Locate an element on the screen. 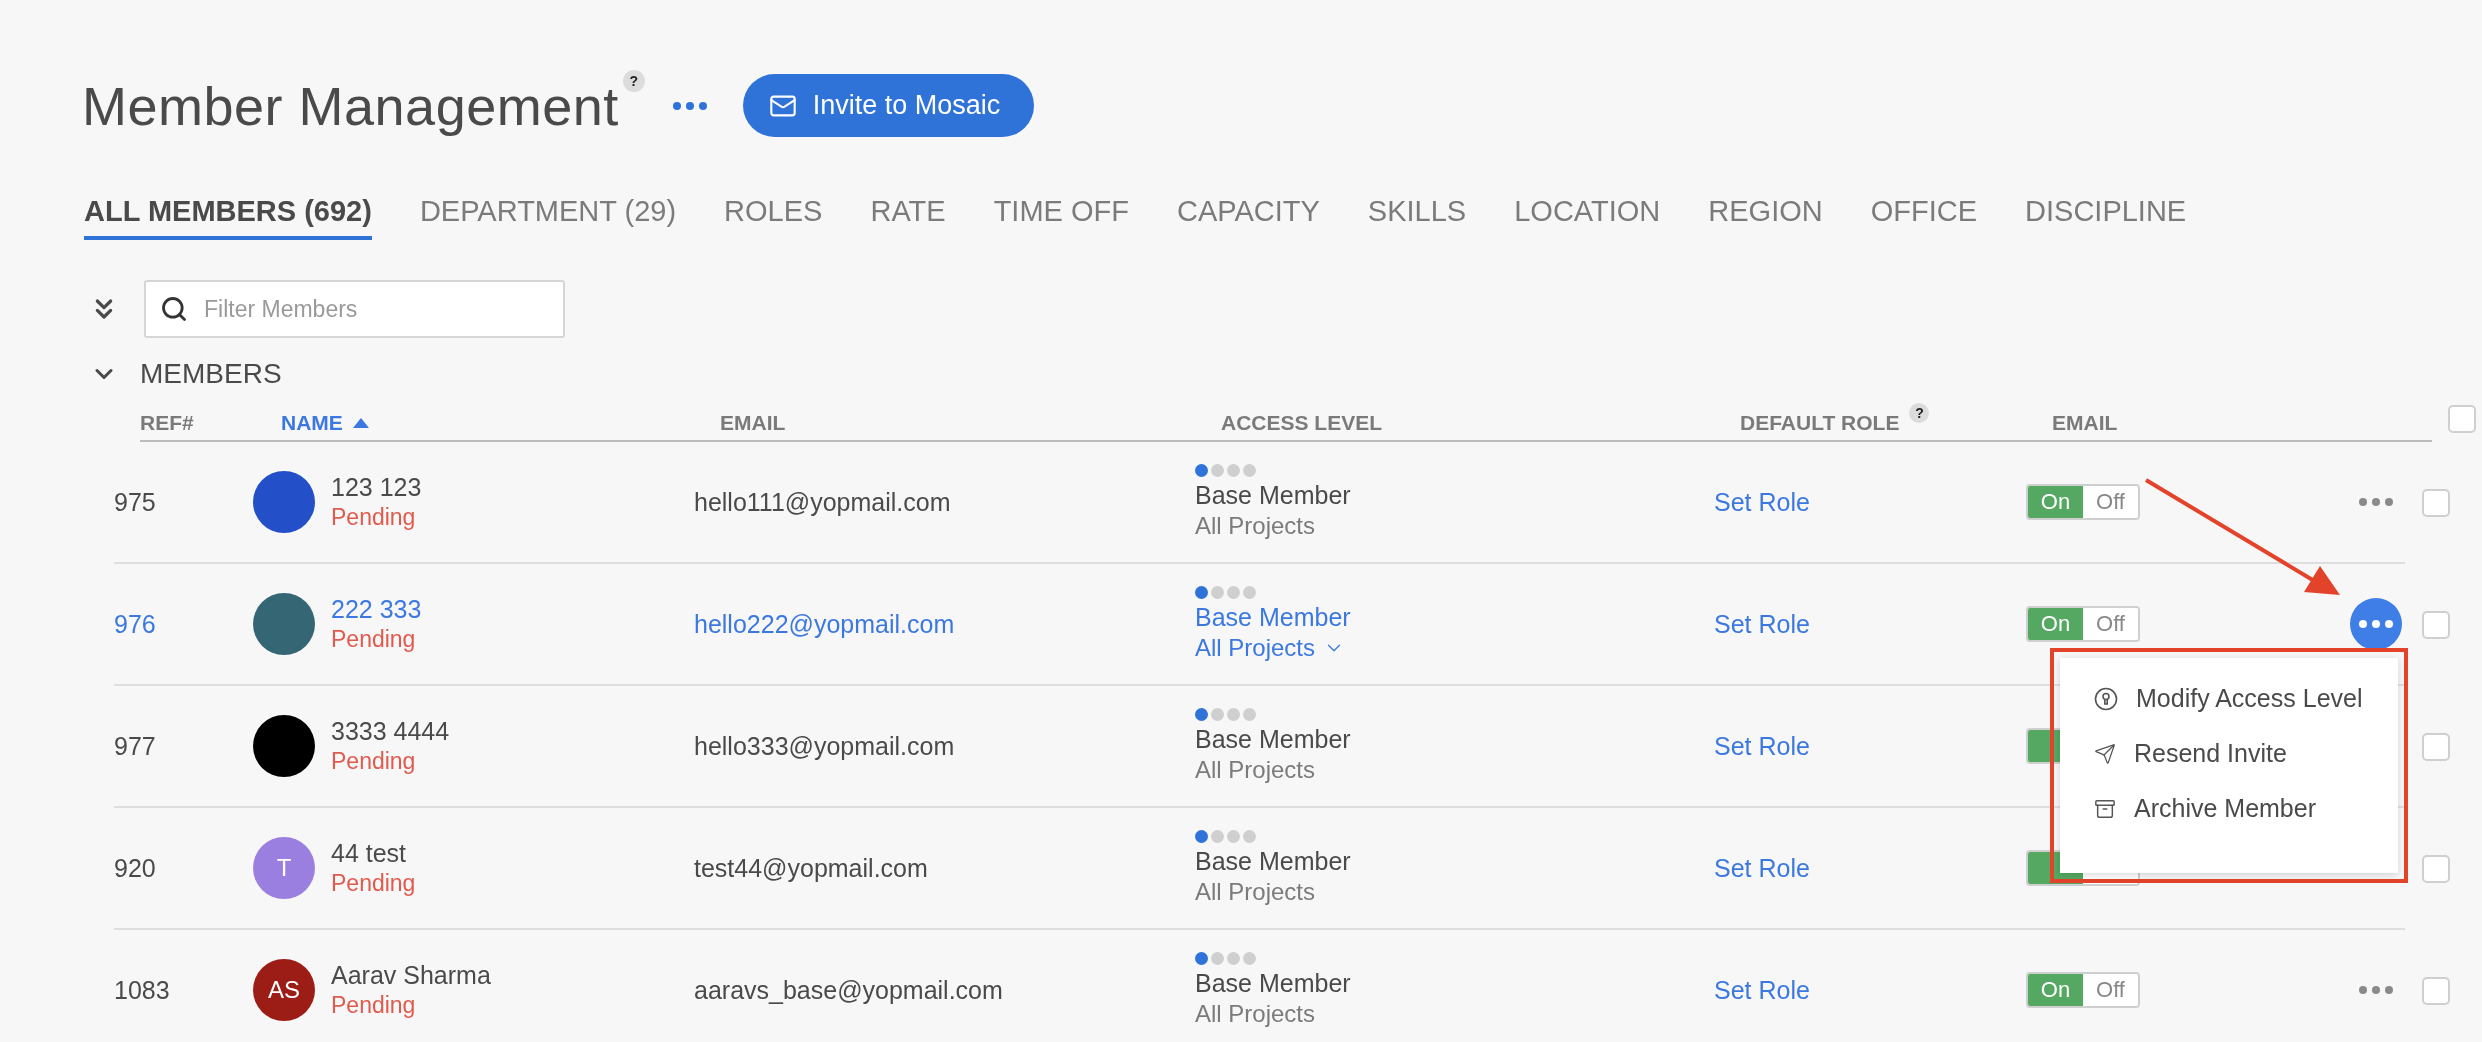  email-text: aaravs_base@yopmail.com is located at coordinates (849, 990).